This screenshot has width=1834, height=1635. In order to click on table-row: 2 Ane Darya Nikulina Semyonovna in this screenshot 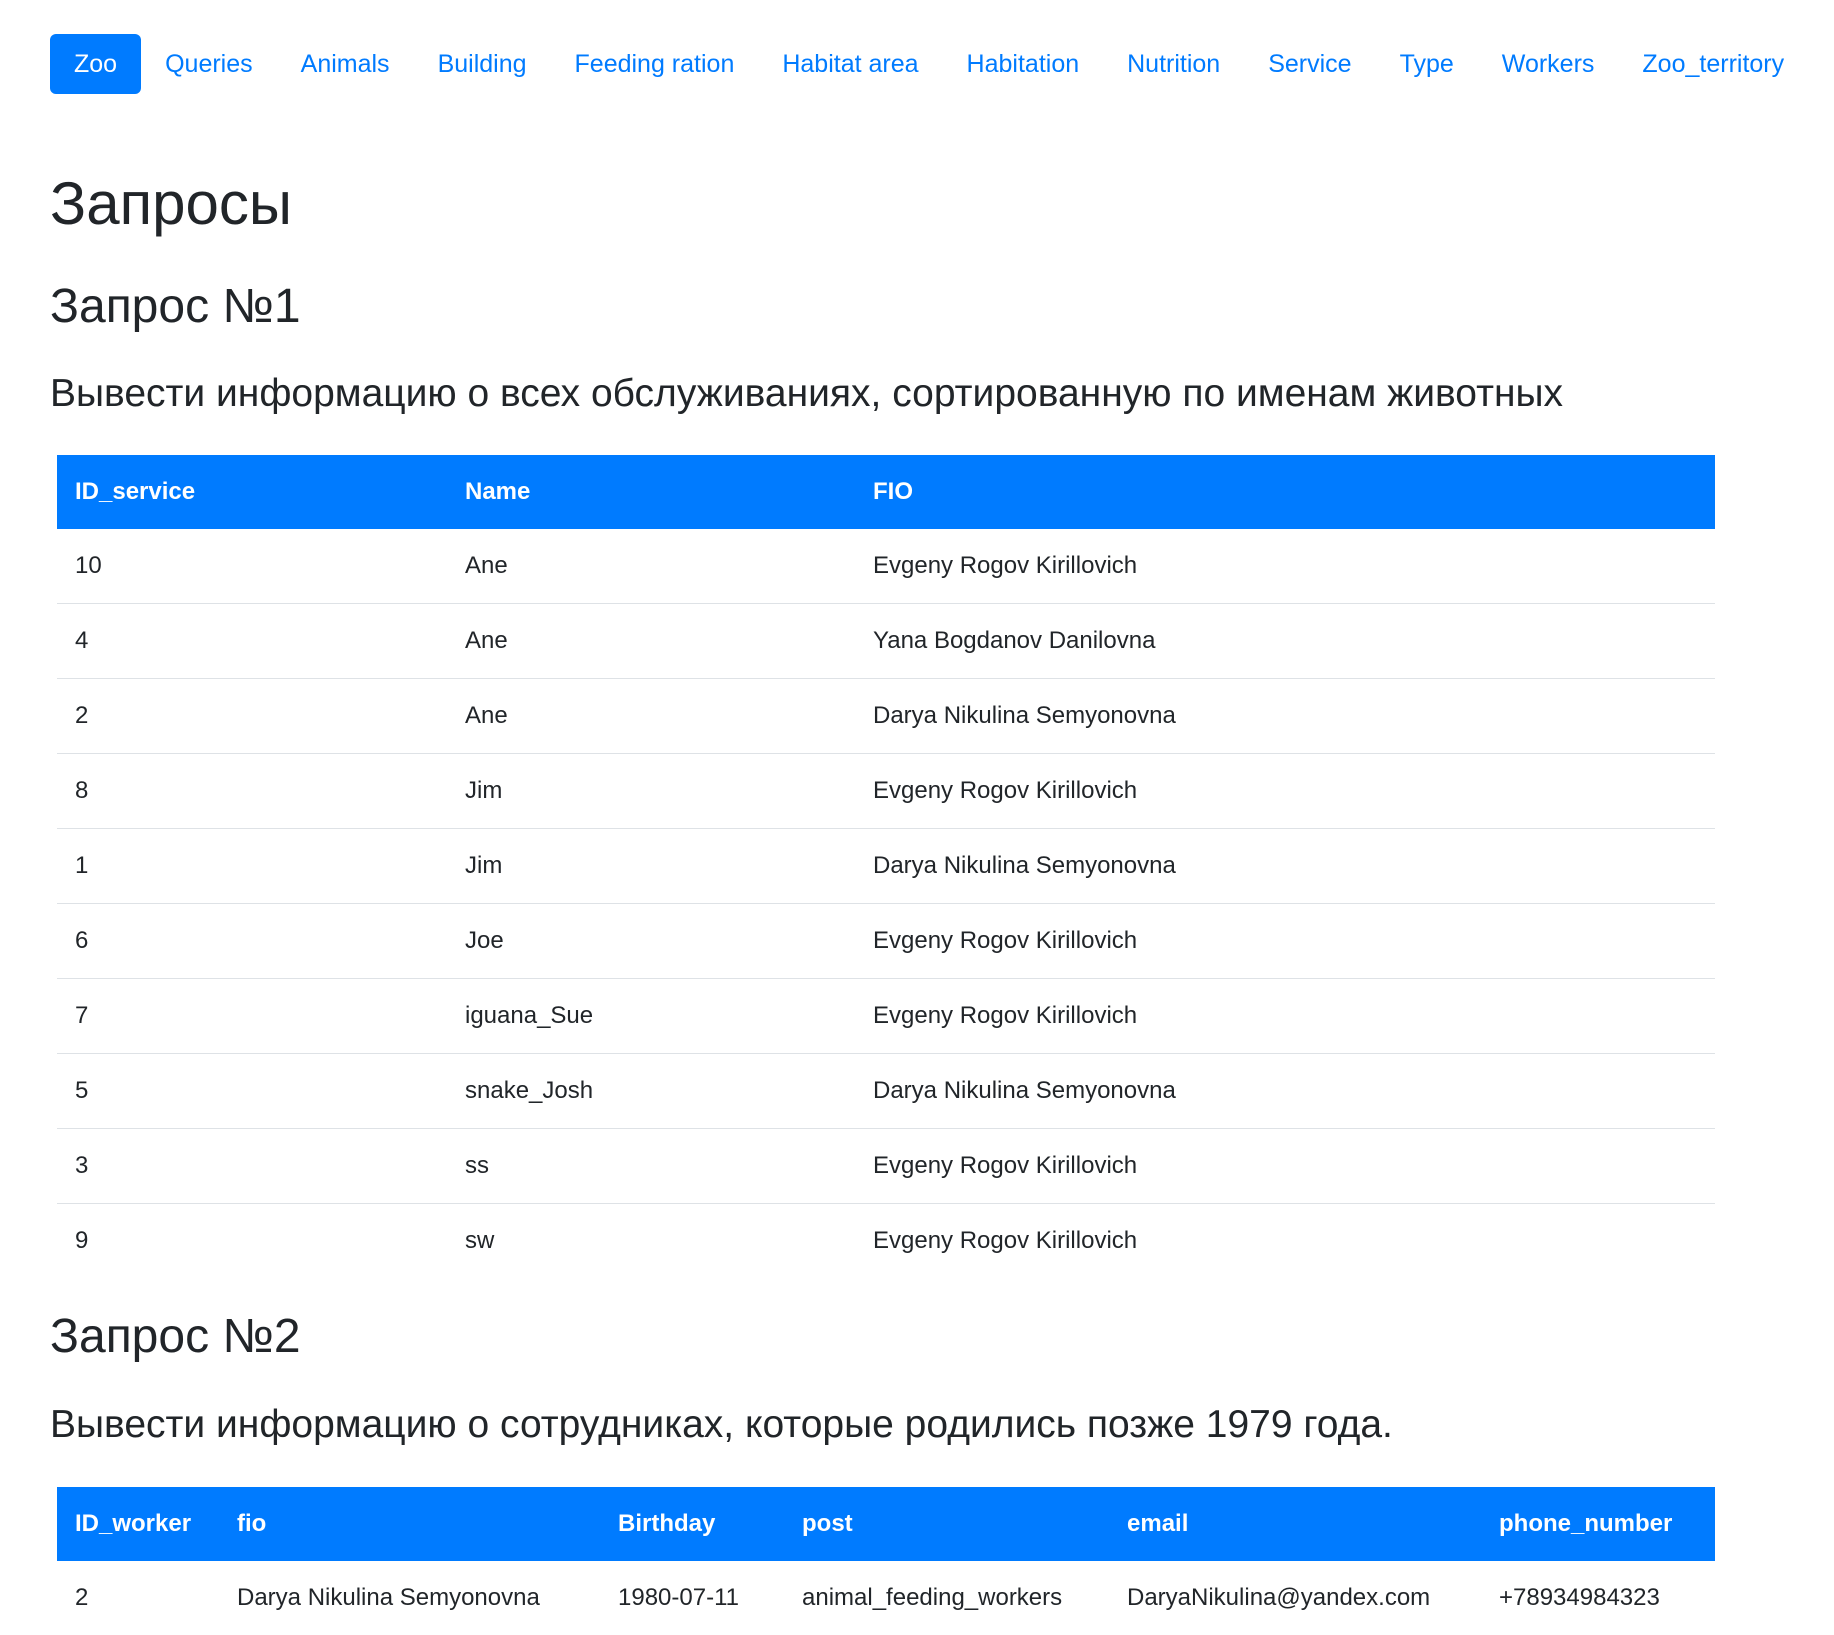, I will do `click(886, 716)`.